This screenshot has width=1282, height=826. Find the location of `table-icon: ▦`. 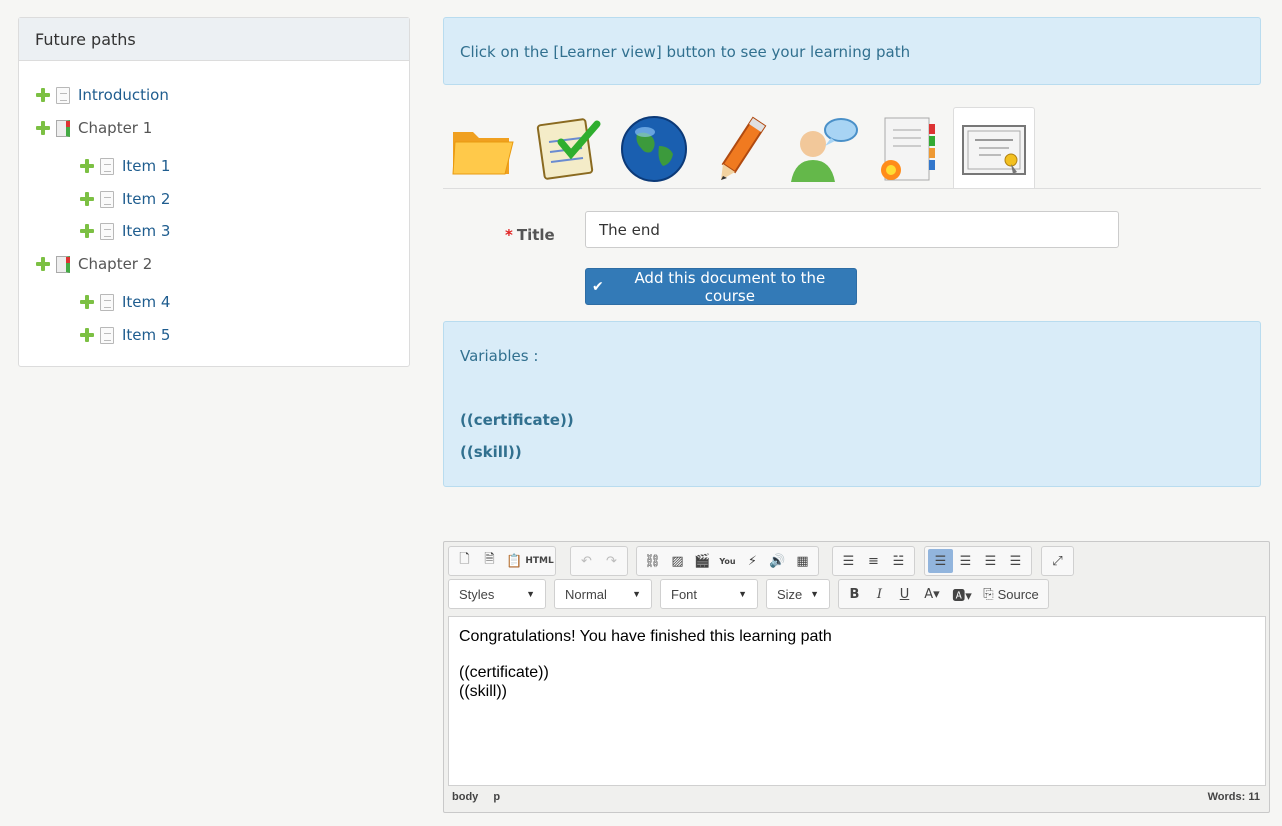

table-icon: ▦ is located at coordinates (802, 561).